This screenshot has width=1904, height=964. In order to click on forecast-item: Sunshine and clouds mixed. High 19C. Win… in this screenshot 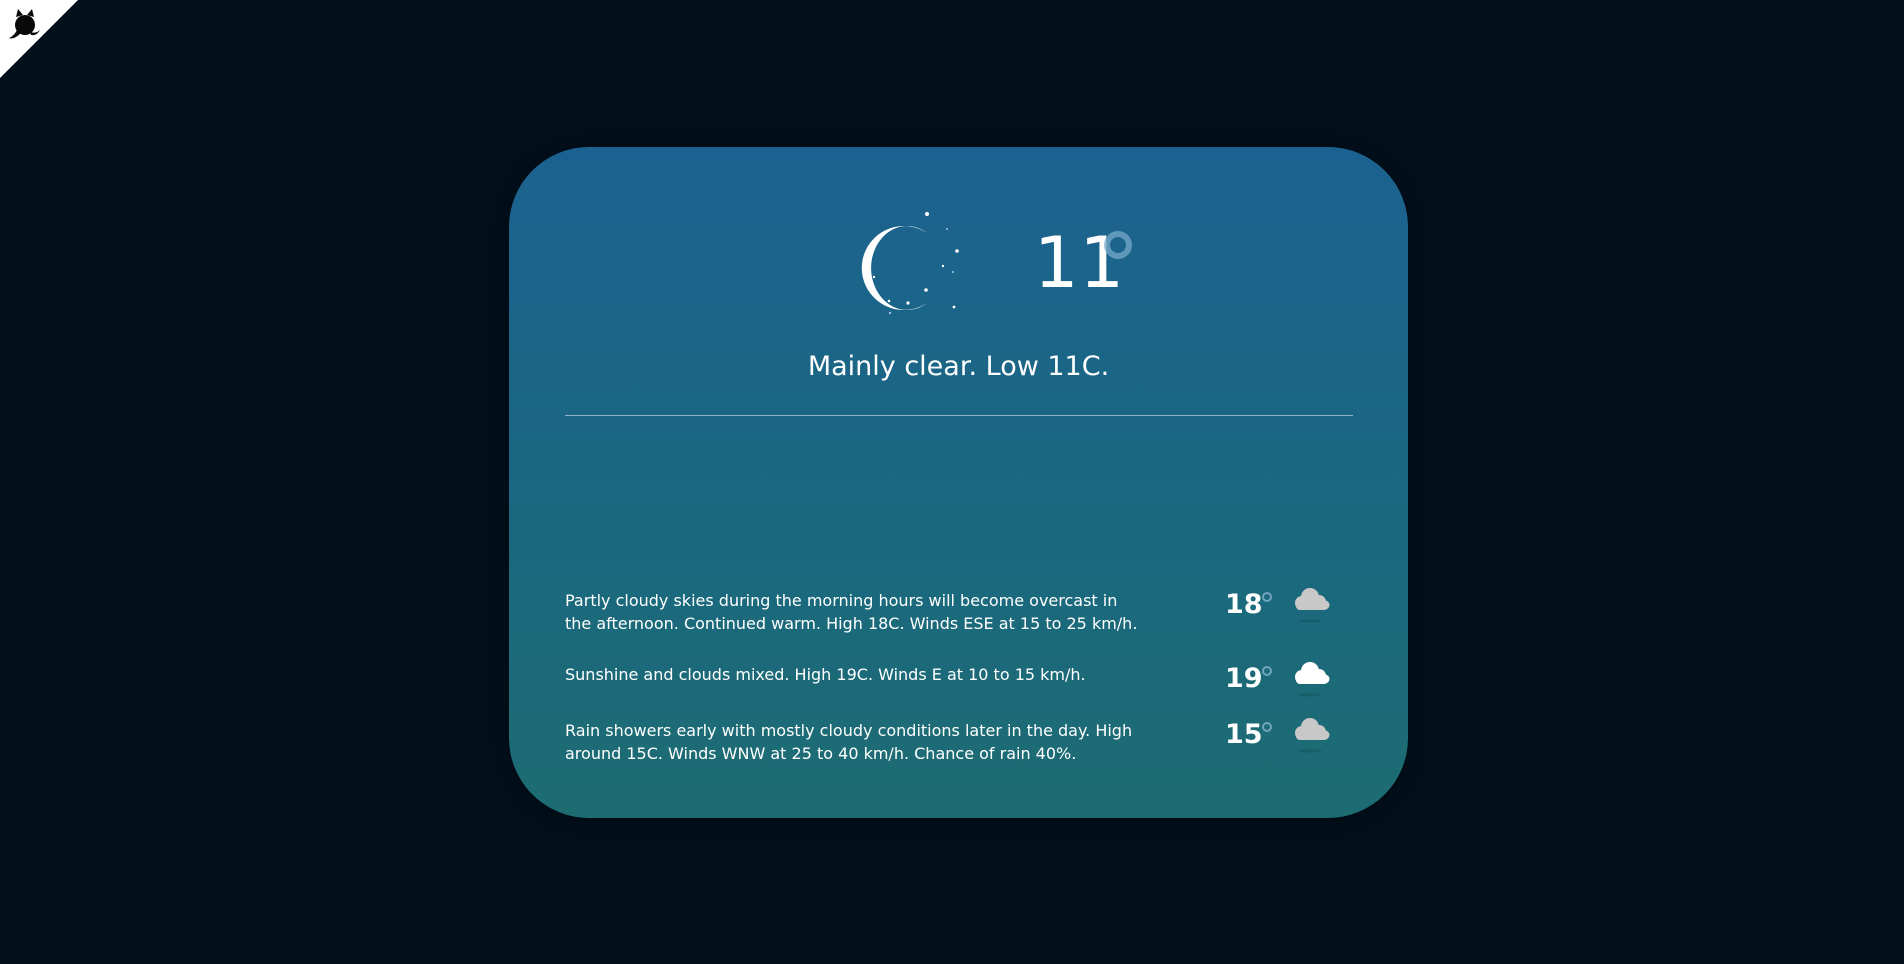, I will do `click(959, 690)`.